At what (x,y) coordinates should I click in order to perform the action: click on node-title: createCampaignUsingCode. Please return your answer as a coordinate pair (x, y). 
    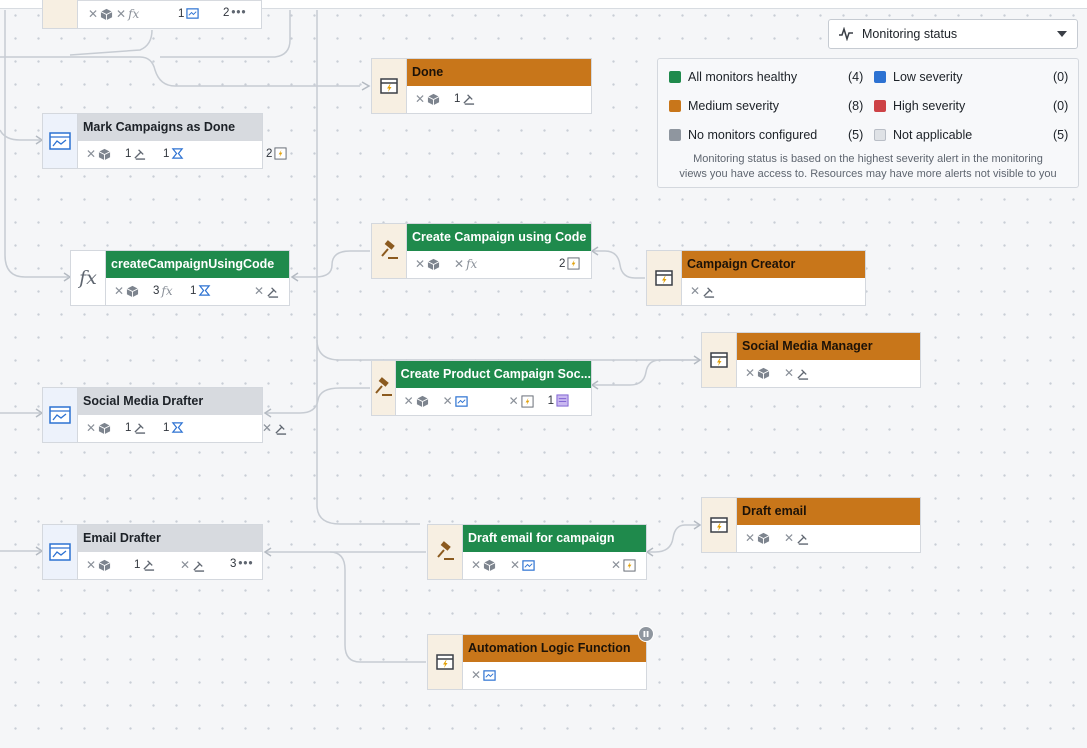
    Looking at the image, I should click on (197, 264).